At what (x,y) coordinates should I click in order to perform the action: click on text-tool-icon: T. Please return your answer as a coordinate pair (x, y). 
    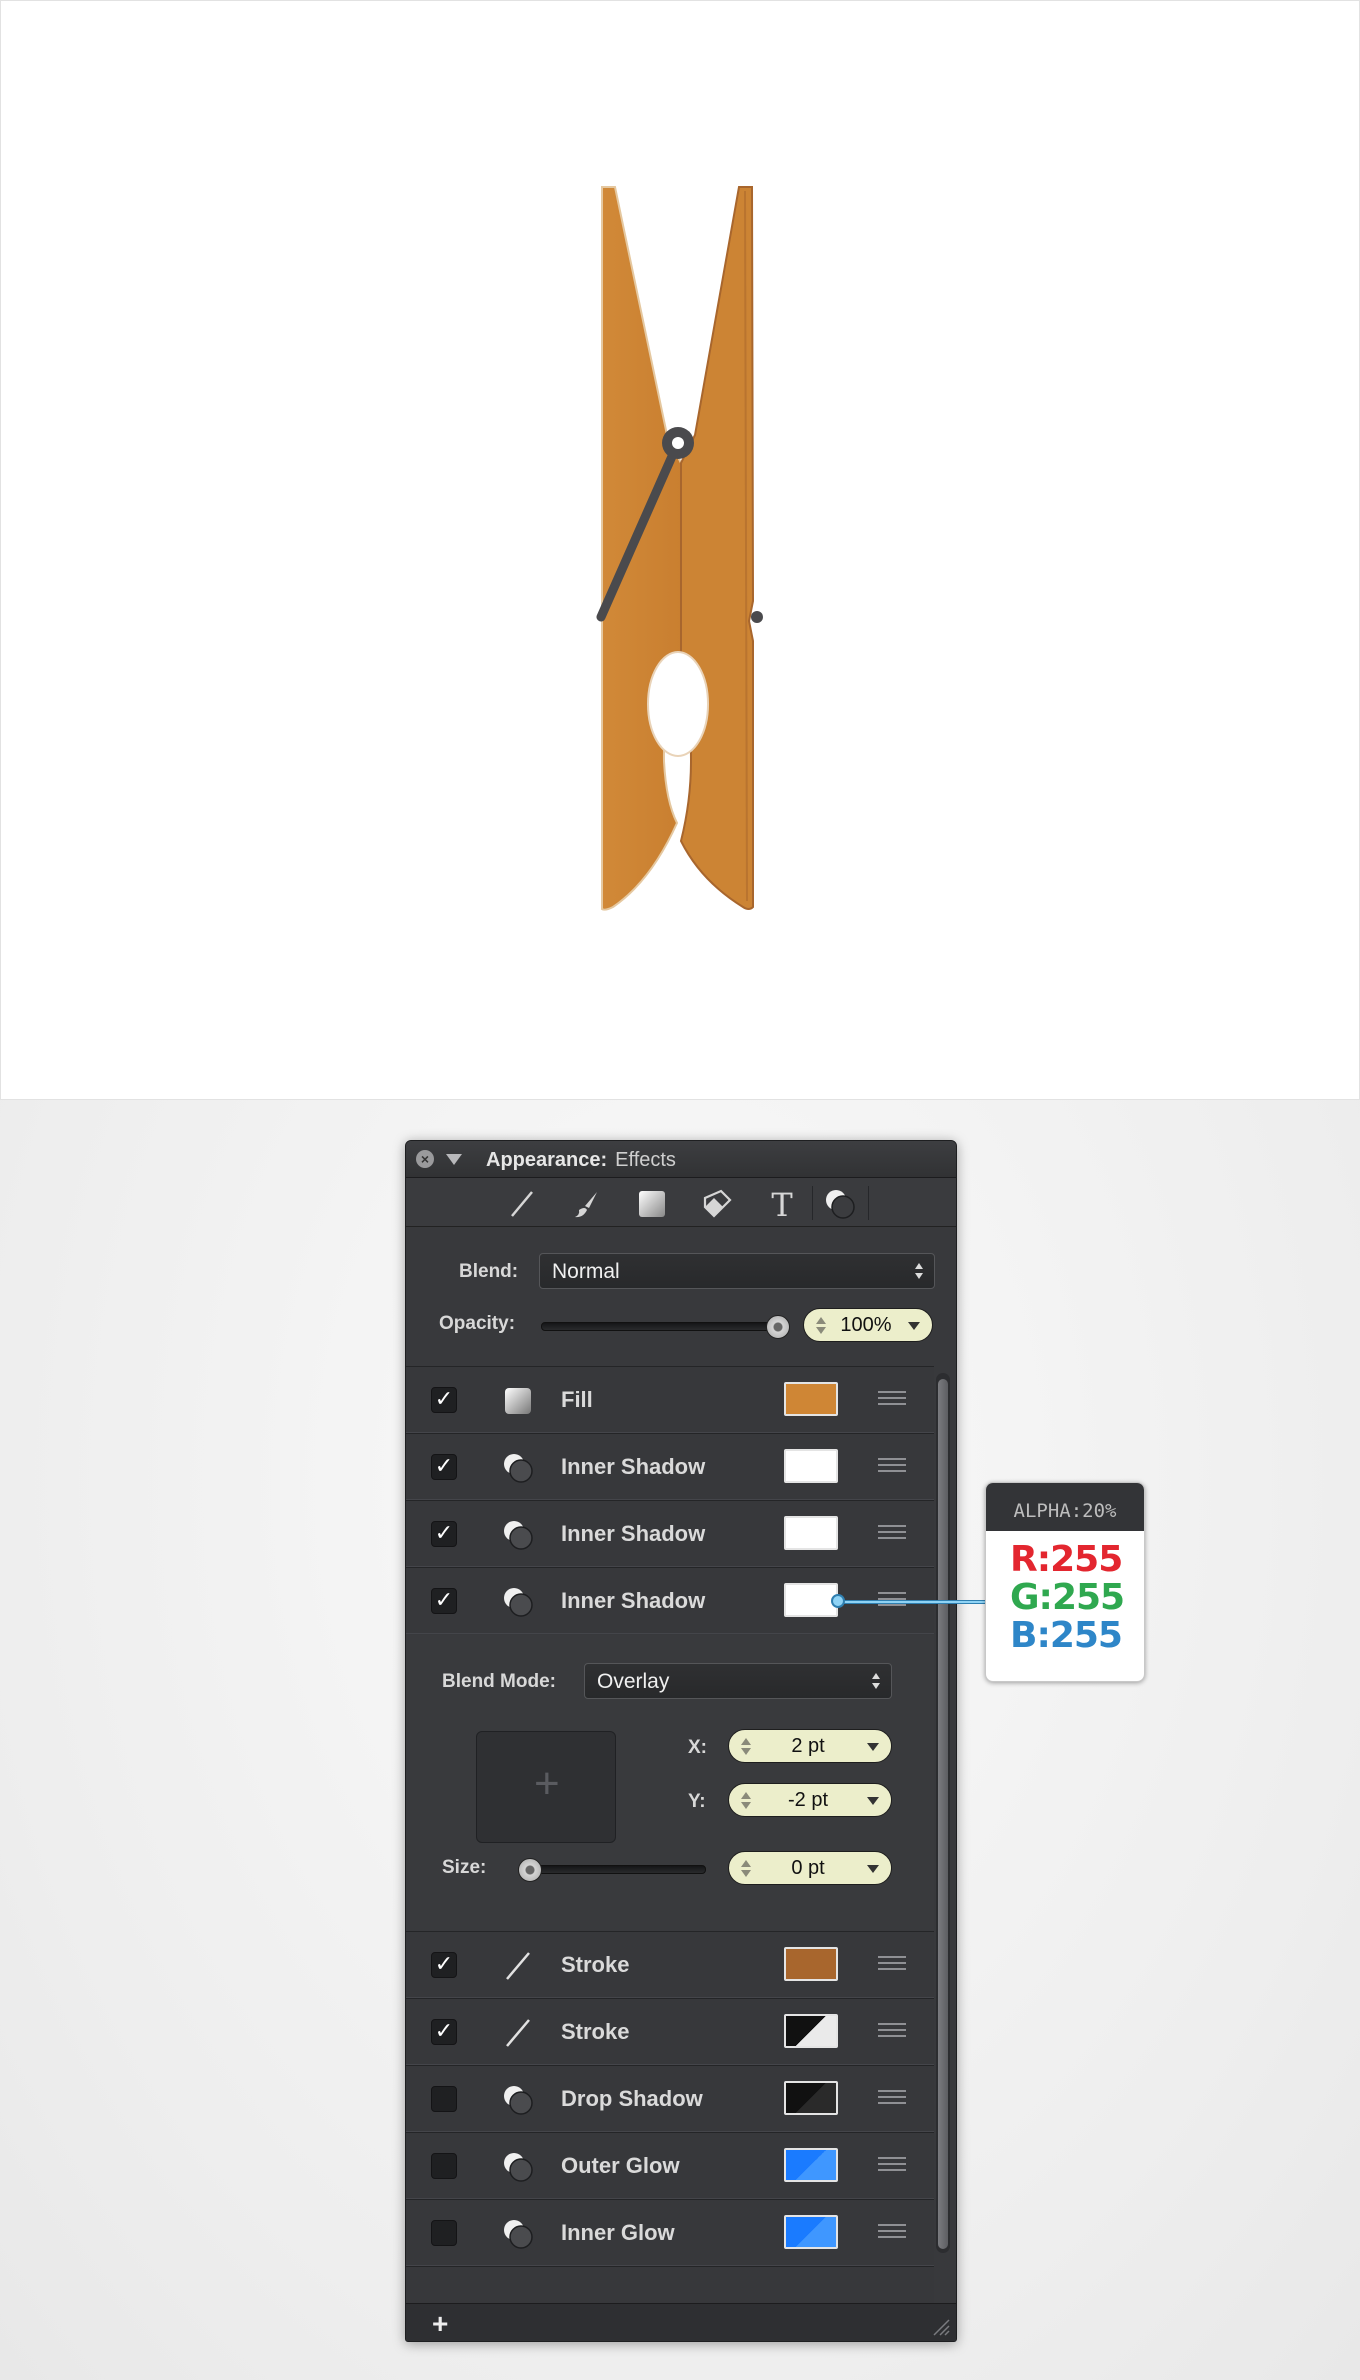
    Looking at the image, I should click on (782, 1204).